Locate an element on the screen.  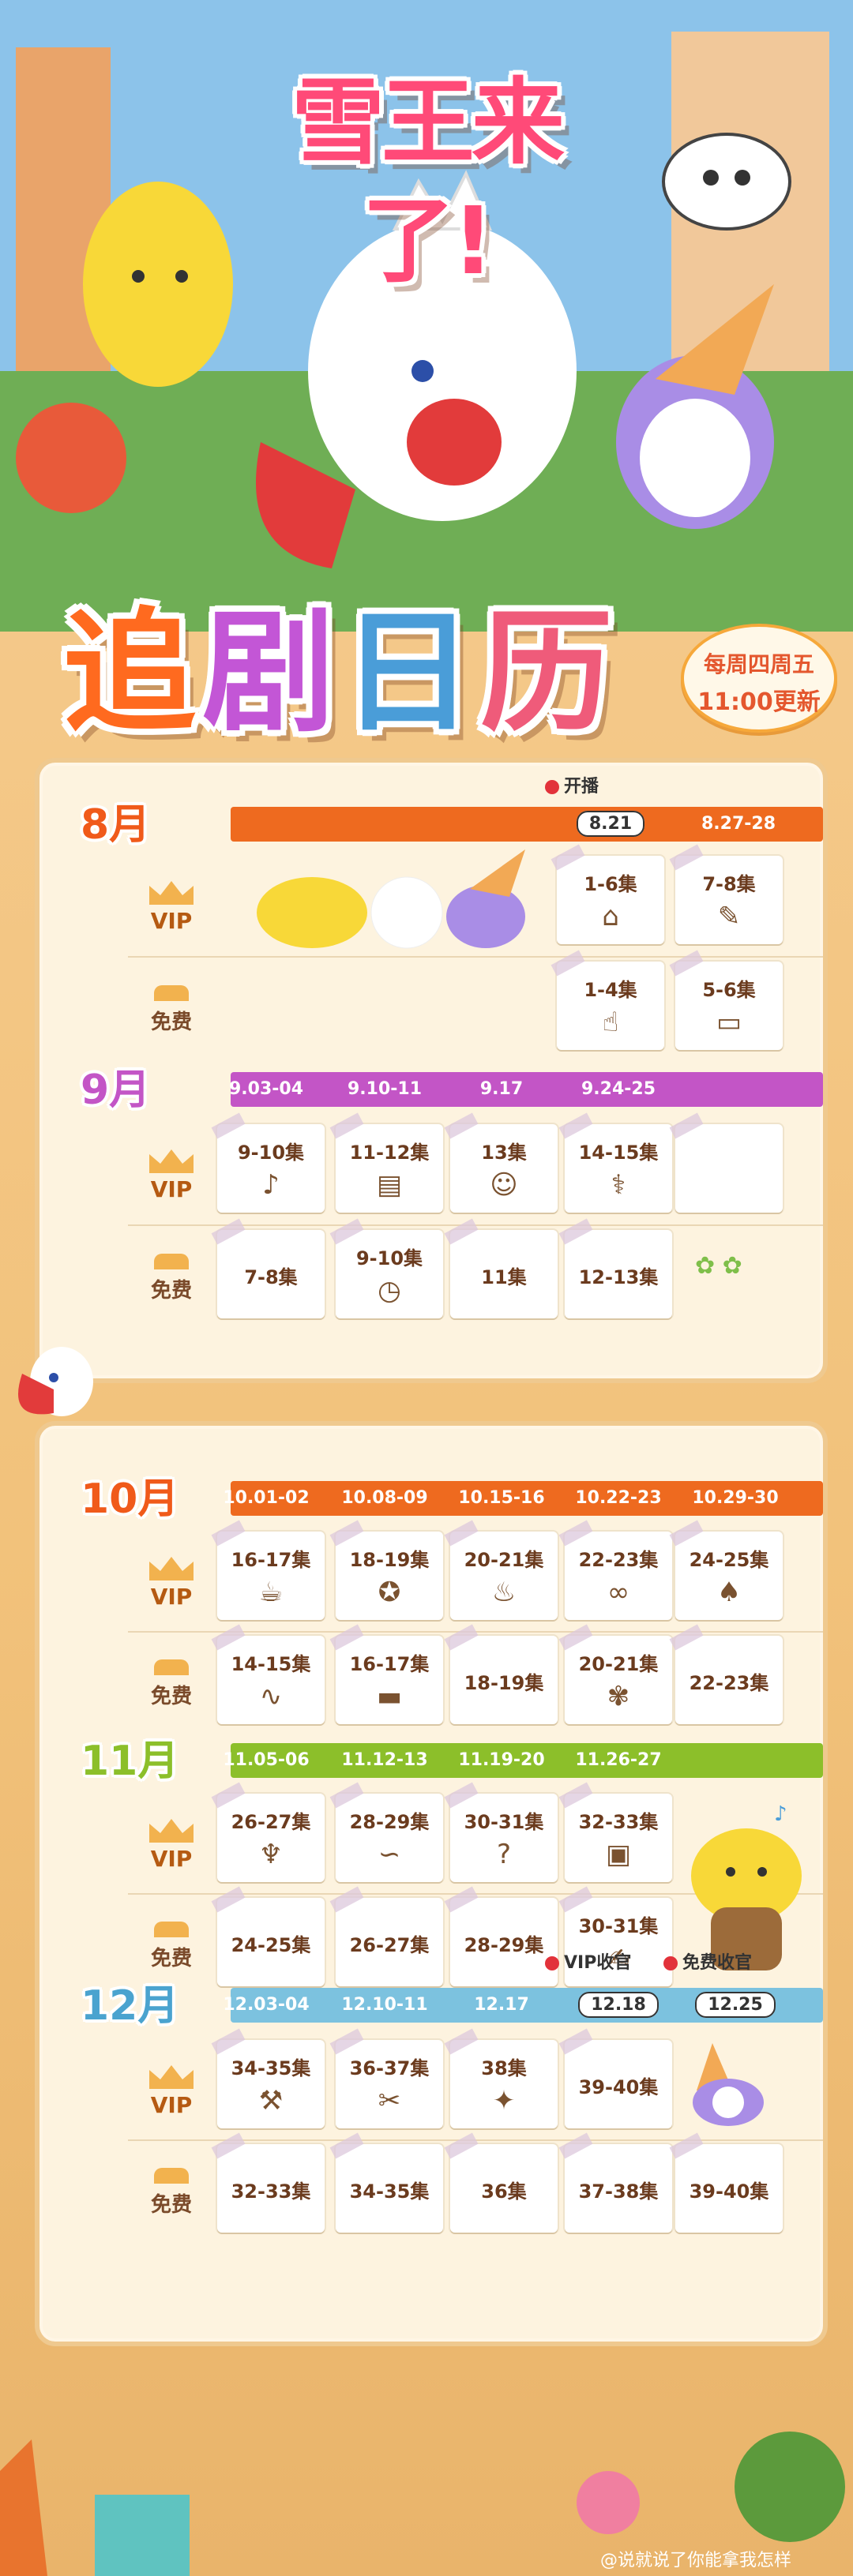
guitar-icon: ♪ is located at coordinates (271, 1185).